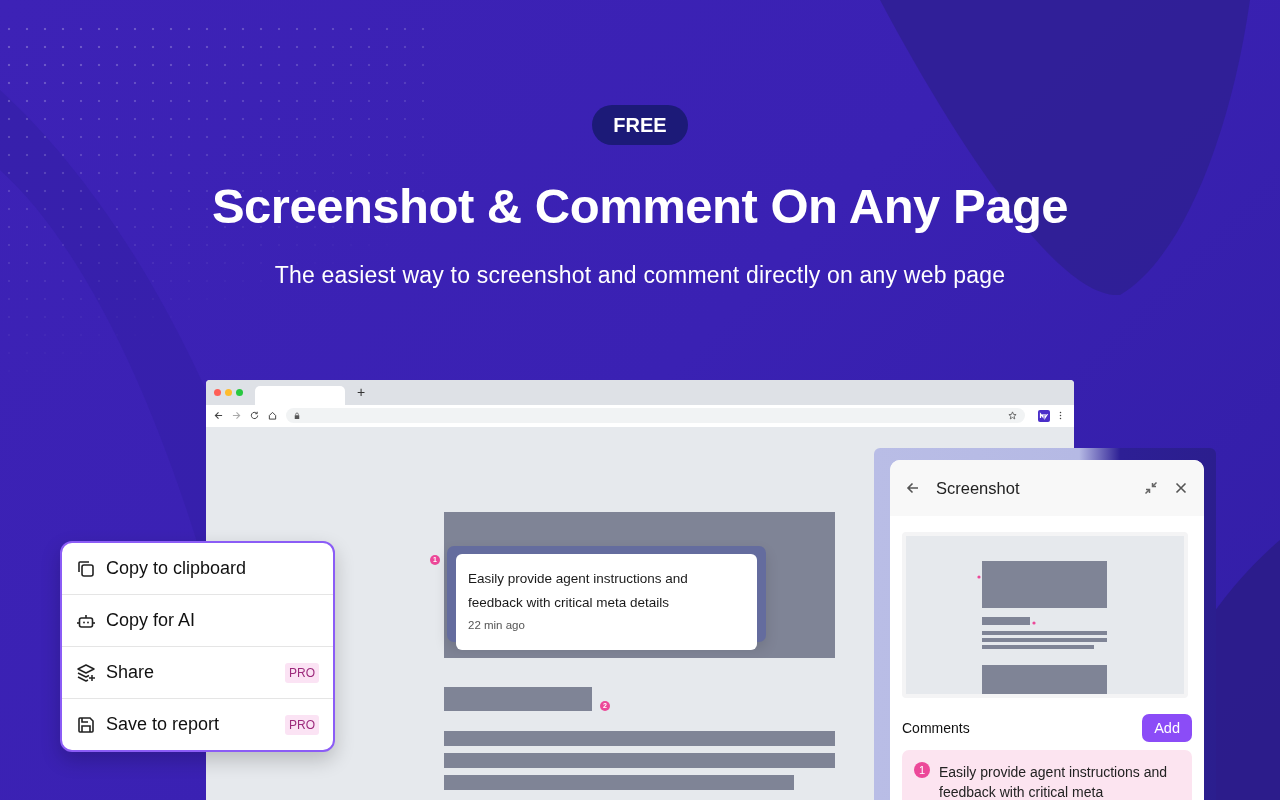  Describe the element at coordinates (197, 724) in the screenshot. I see `menu-item: Save to report PRO` at that location.